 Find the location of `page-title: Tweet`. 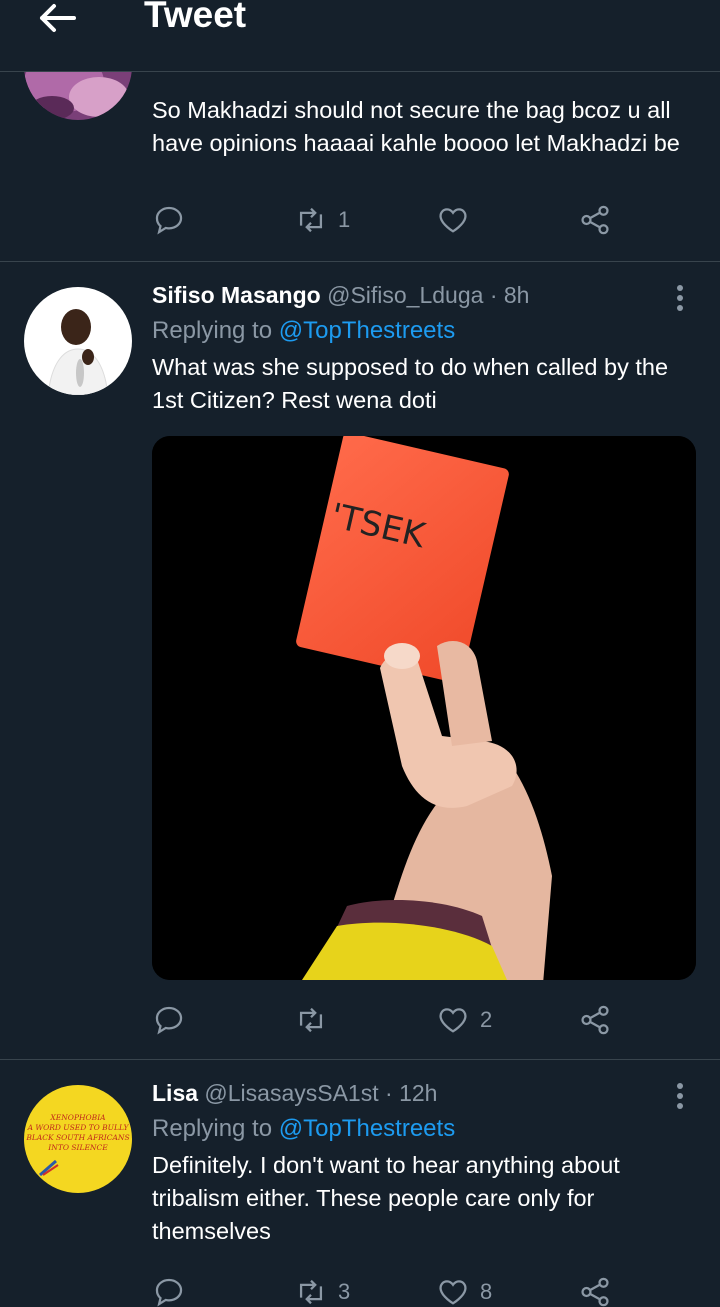

page-title: Tweet is located at coordinates (195, 17).